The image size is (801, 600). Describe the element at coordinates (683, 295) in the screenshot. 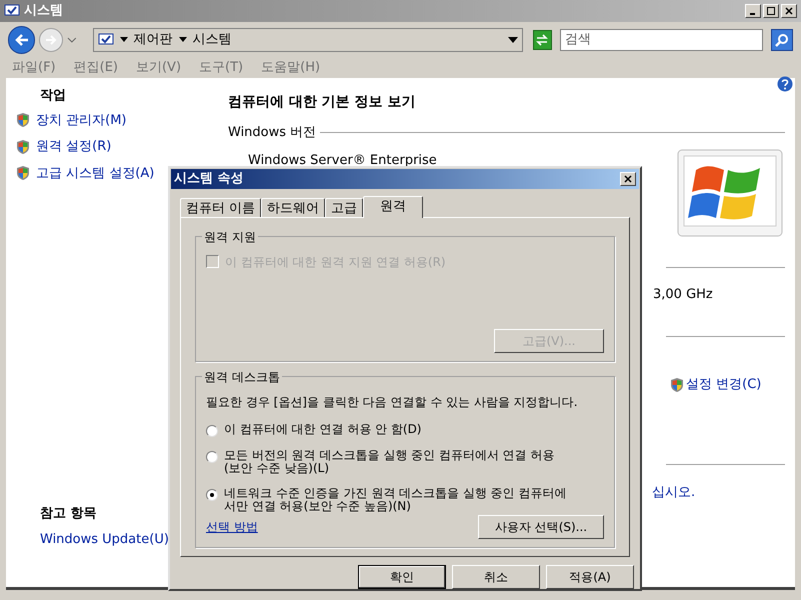

I see `processor-speed: 3,00 GHz` at that location.